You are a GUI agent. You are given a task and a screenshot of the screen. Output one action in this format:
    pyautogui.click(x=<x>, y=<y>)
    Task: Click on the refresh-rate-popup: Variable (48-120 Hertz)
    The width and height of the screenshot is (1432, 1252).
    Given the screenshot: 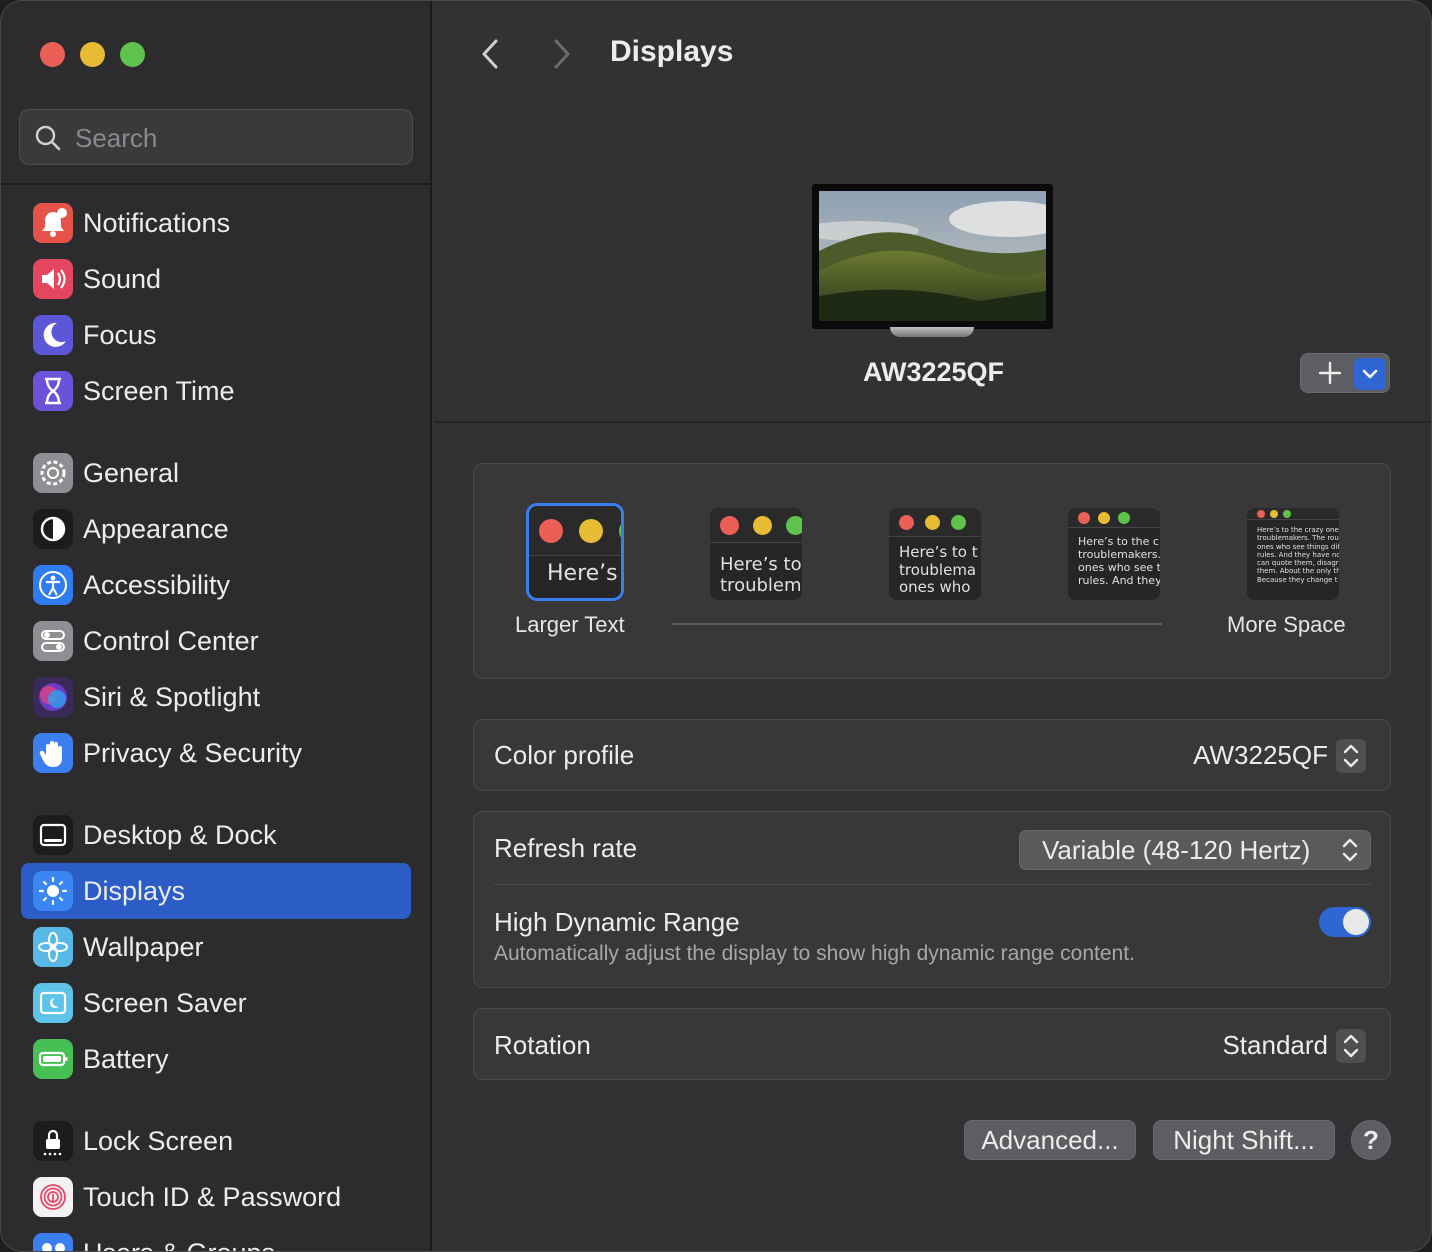 What is the action you would take?
    pyautogui.click(x=1195, y=850)
    